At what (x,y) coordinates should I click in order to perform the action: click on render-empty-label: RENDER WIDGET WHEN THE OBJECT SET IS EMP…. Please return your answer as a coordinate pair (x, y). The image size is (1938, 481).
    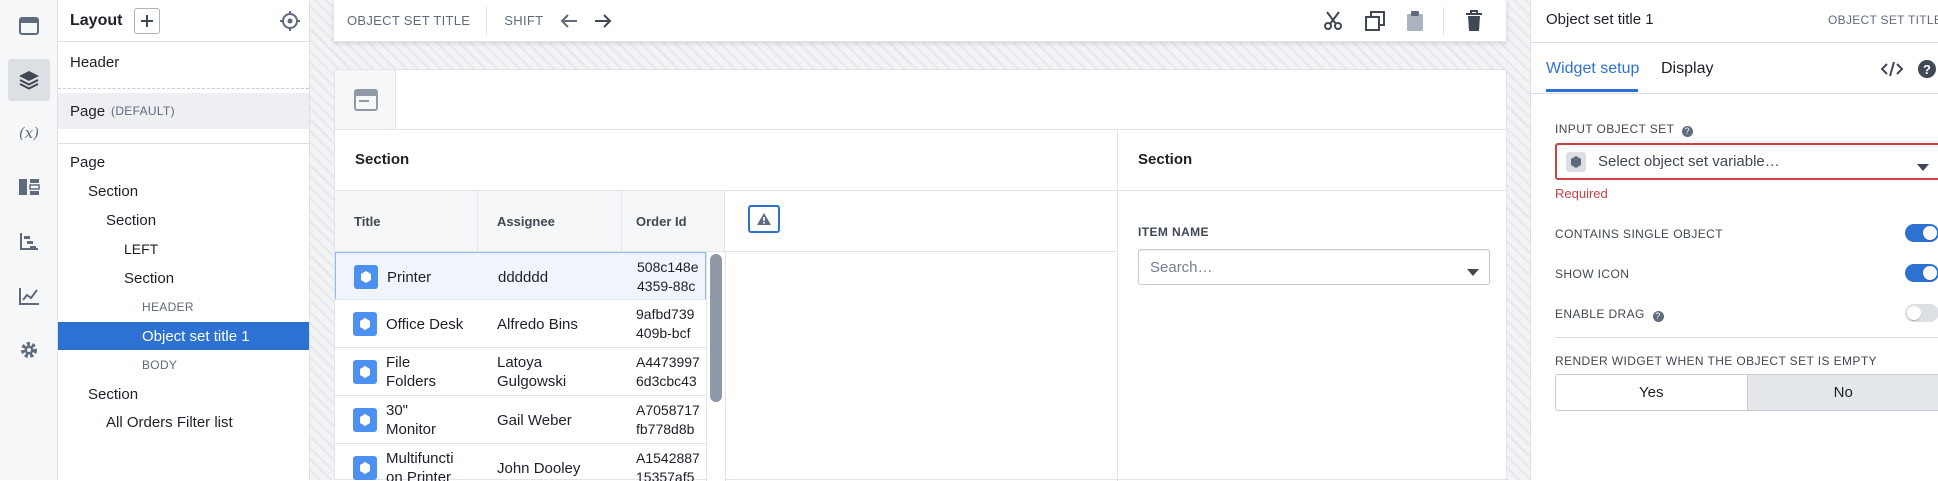
    Looking at the image, I should click on (1716, 361).